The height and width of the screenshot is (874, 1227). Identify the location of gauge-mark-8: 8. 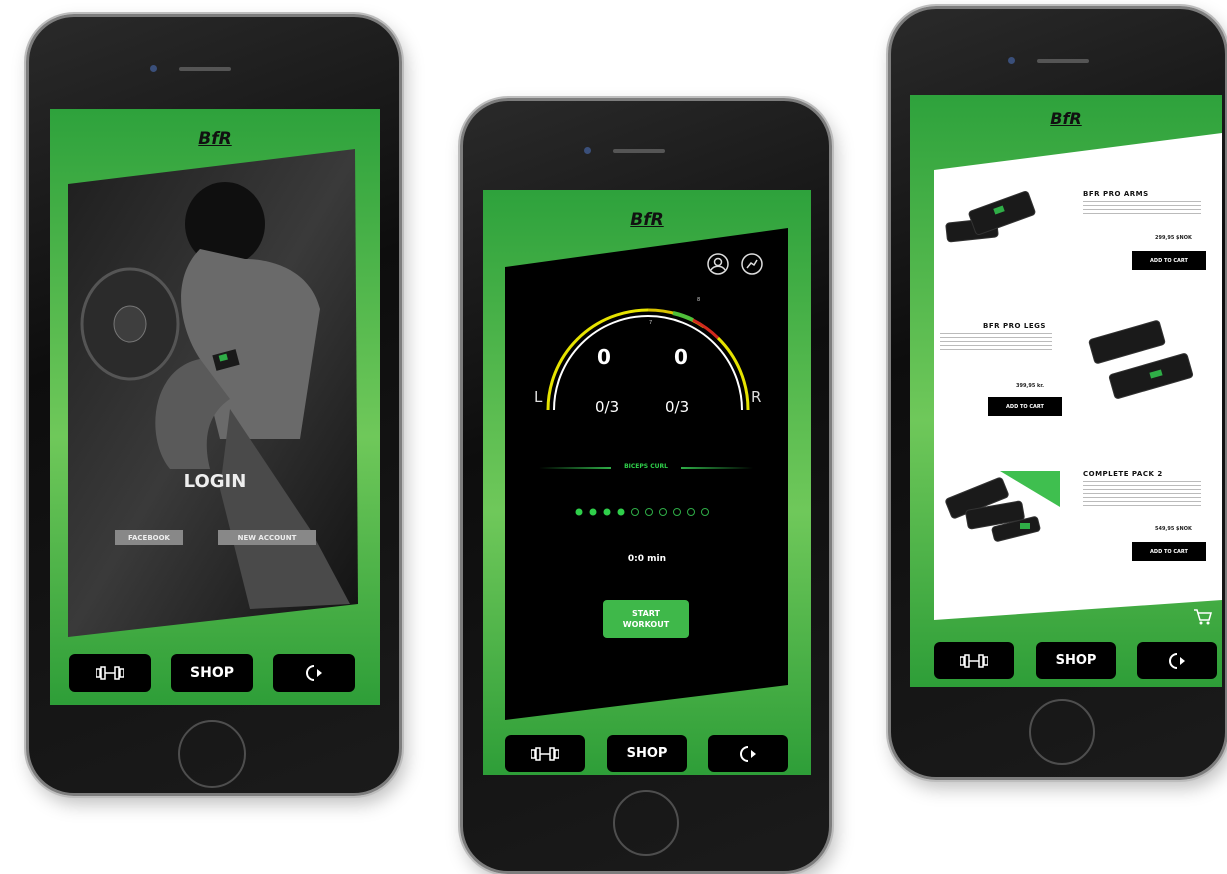
(699, 300).